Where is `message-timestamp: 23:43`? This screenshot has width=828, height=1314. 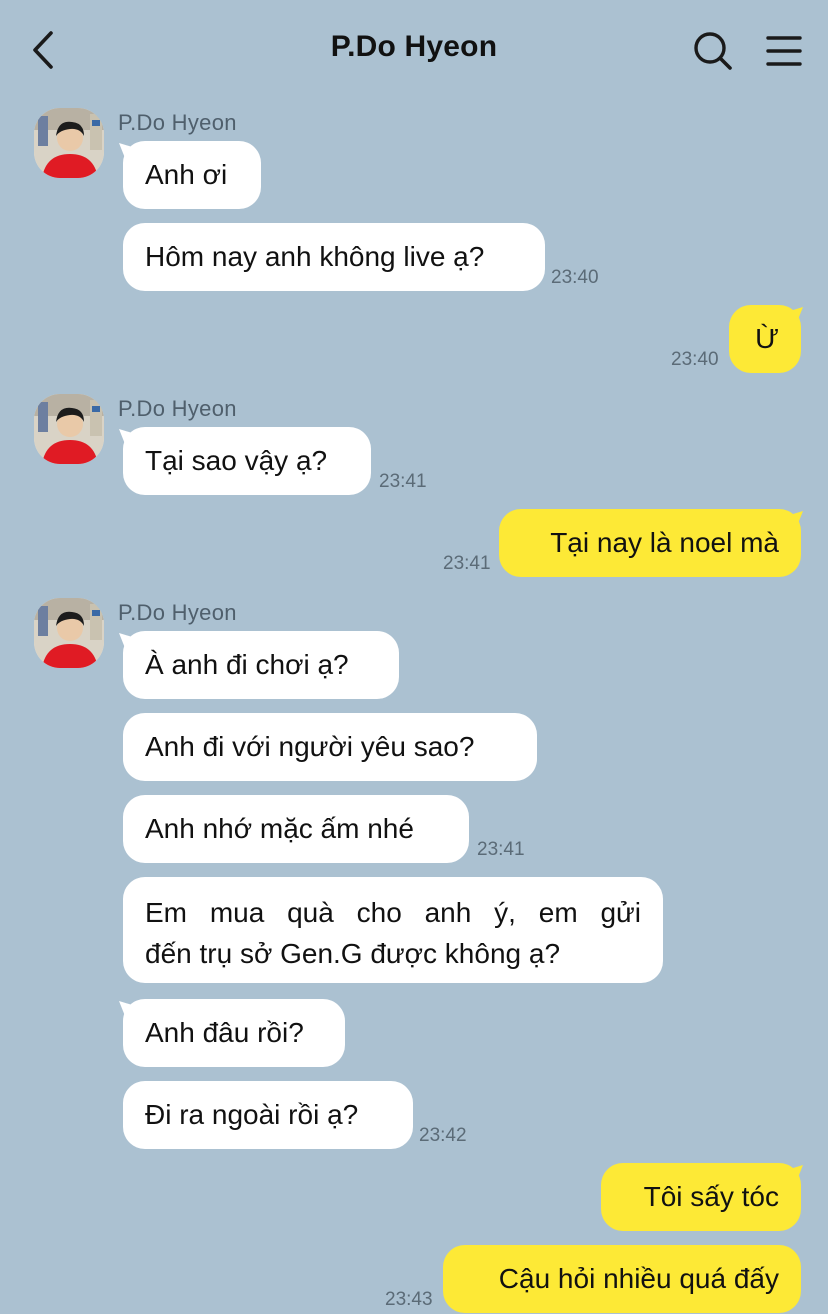 message-timestamp: 23:43 is located at coordinates (409, 1299).